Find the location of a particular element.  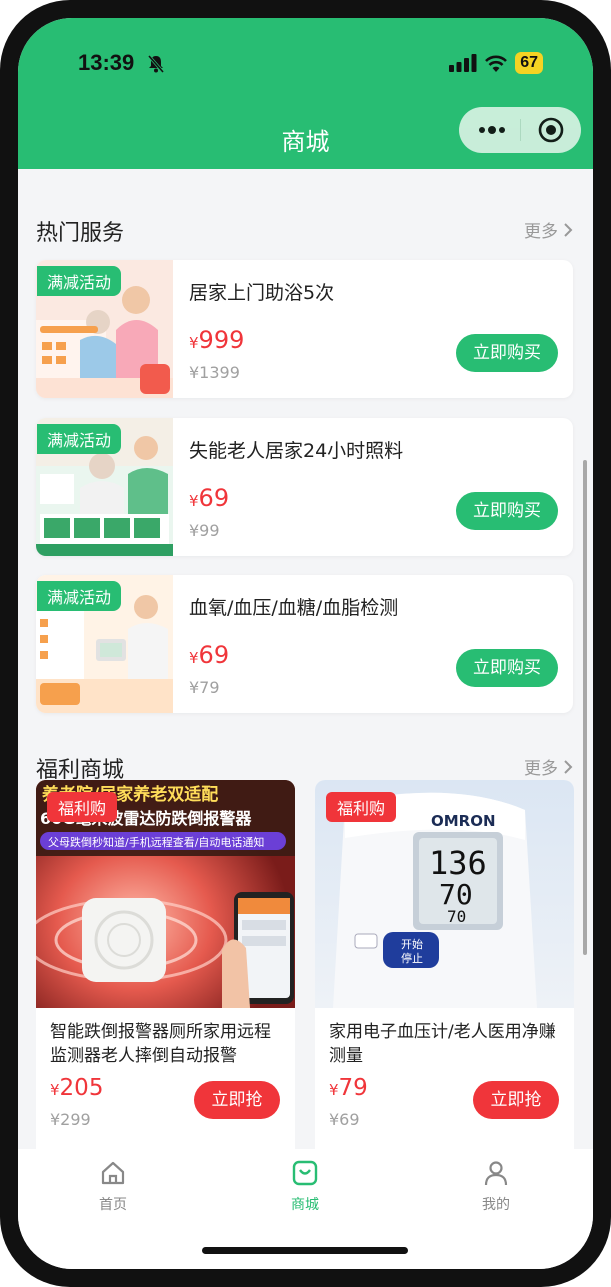

home-indicator is located at coordinates (305, 1250).